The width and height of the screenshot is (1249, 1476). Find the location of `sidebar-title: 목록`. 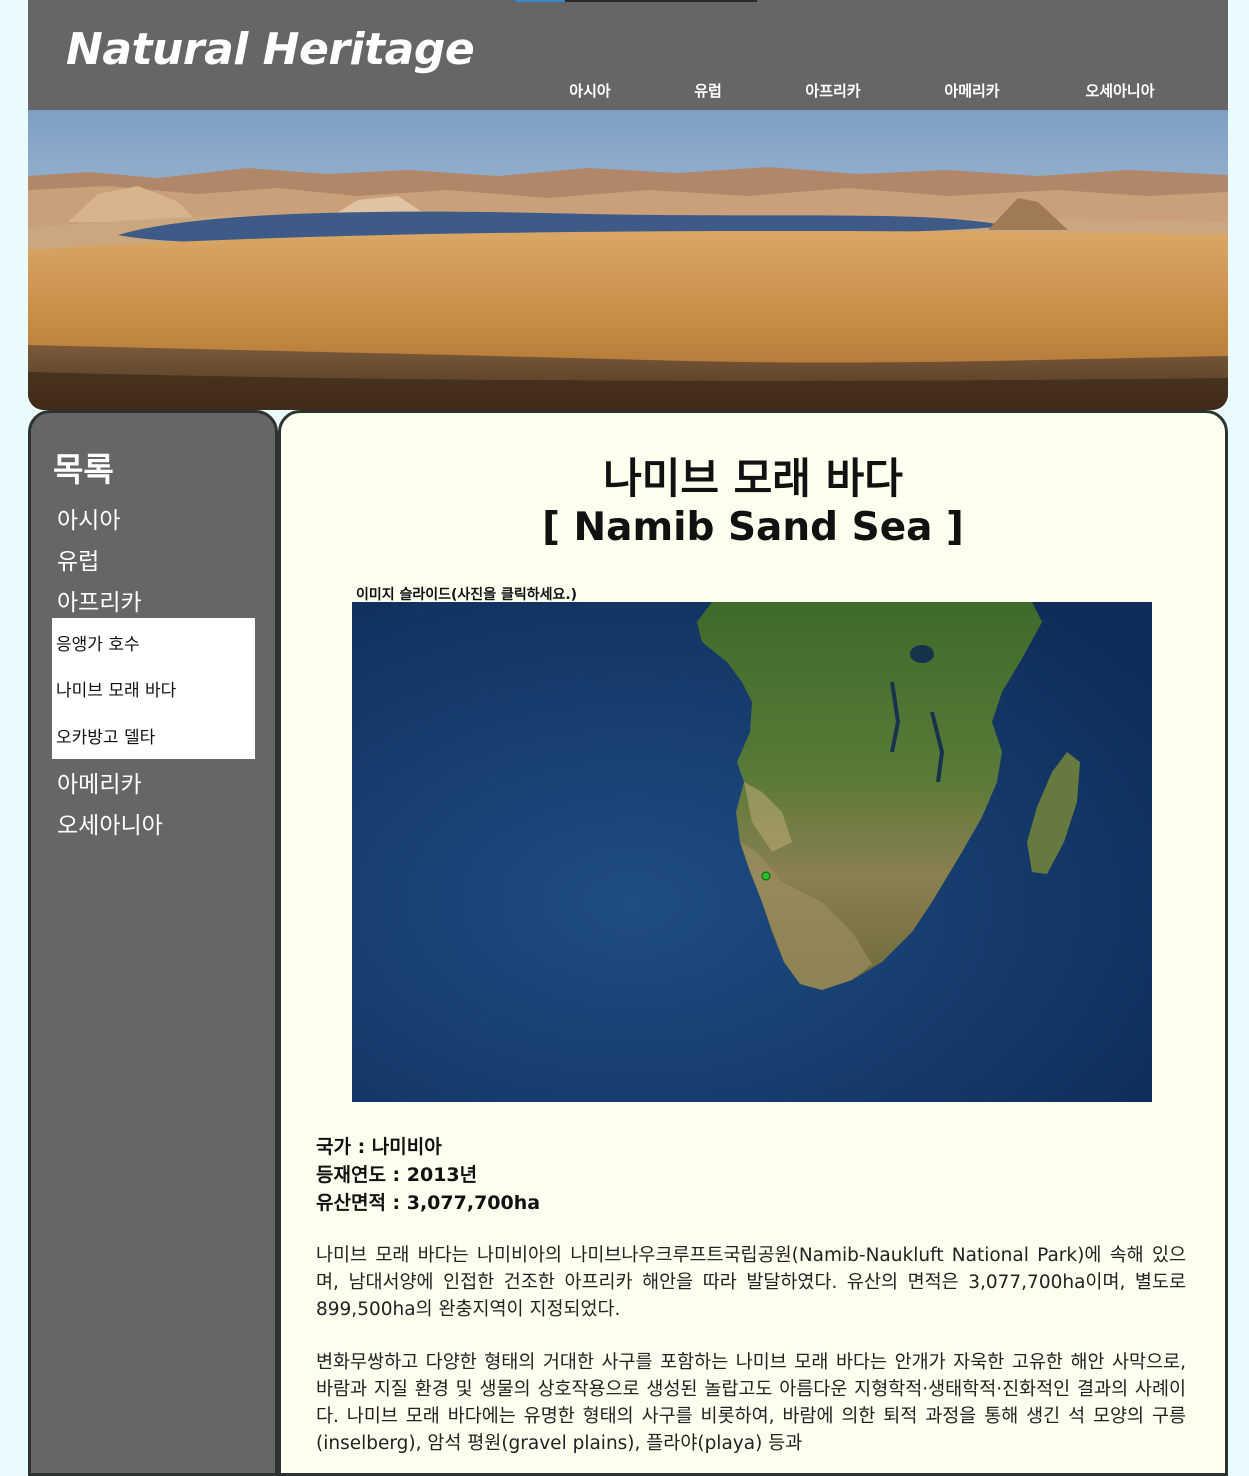

sidebar-title: 목록 is located at coordinates (83, 469).